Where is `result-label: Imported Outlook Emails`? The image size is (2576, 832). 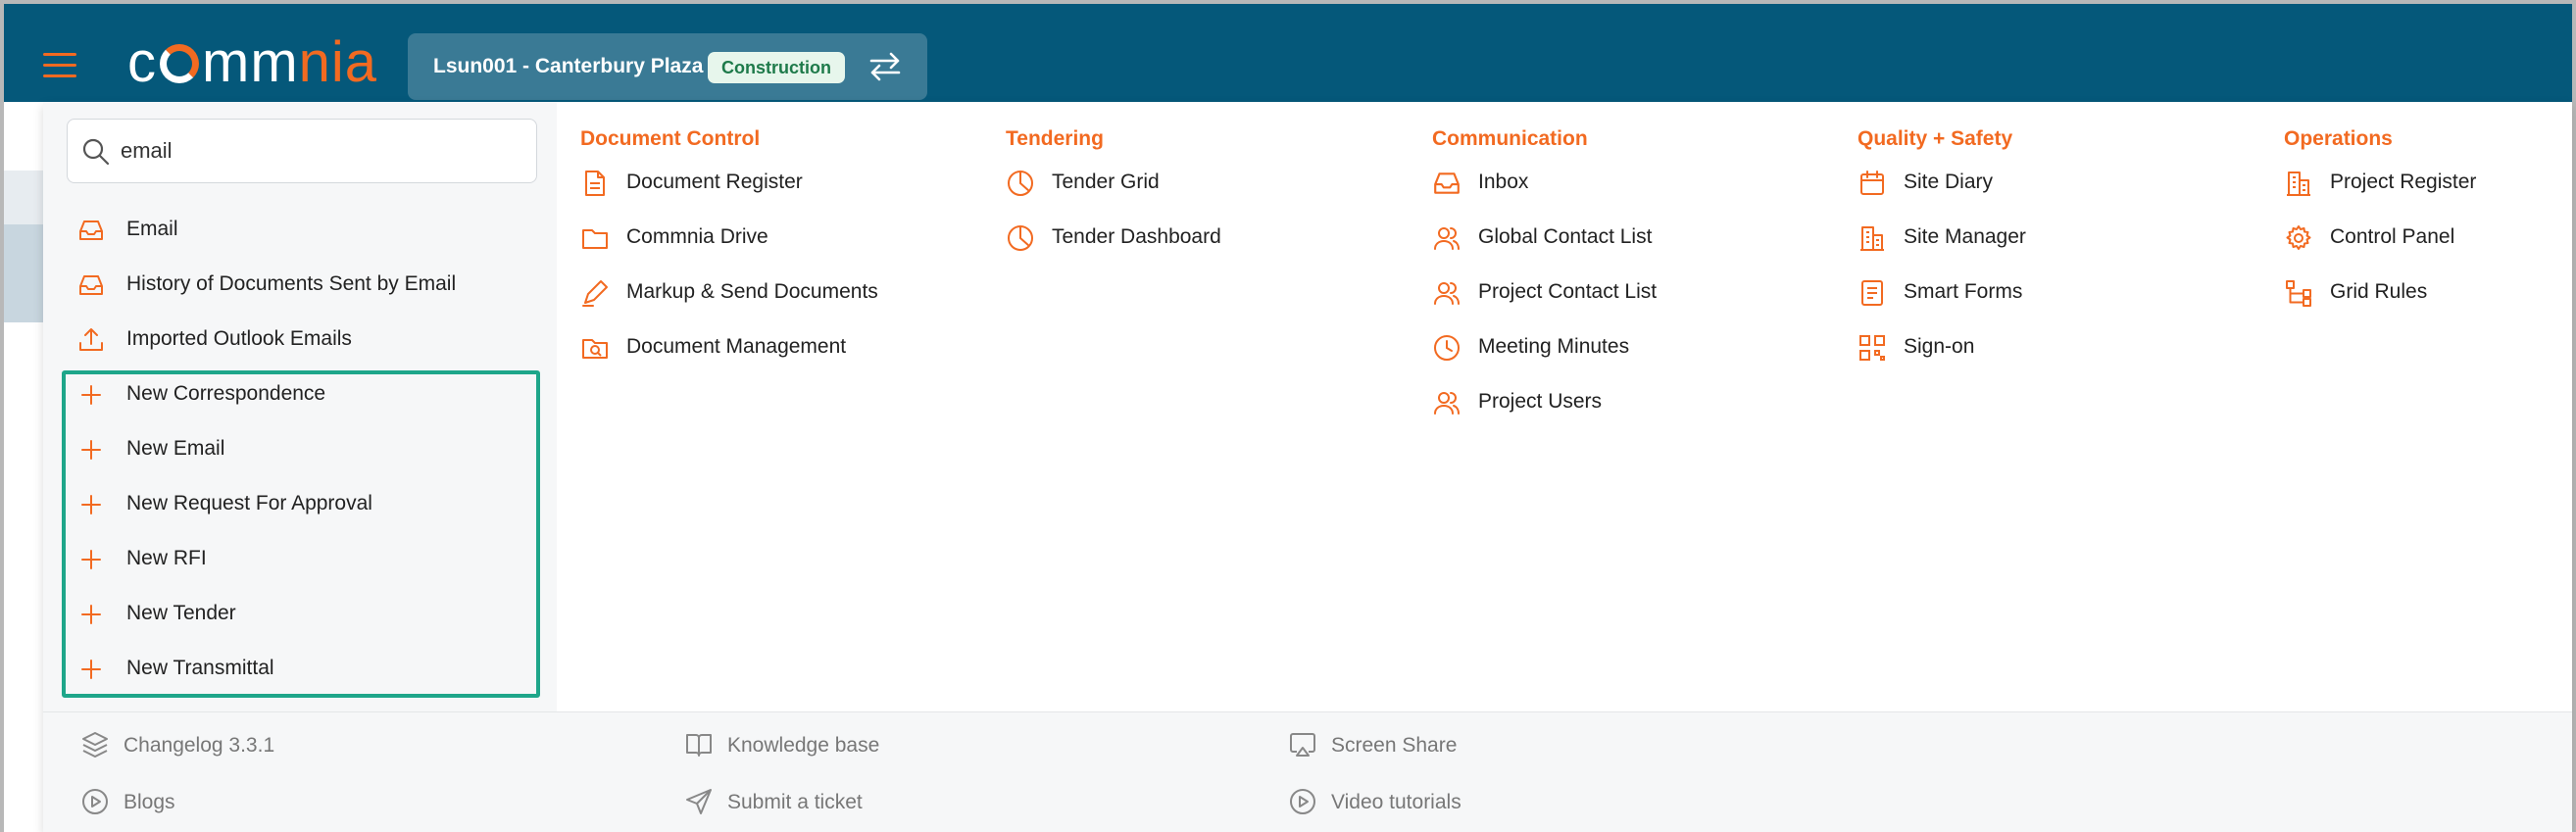
result-label: Imported Outlook Emails is located at coordinates (239, 338).